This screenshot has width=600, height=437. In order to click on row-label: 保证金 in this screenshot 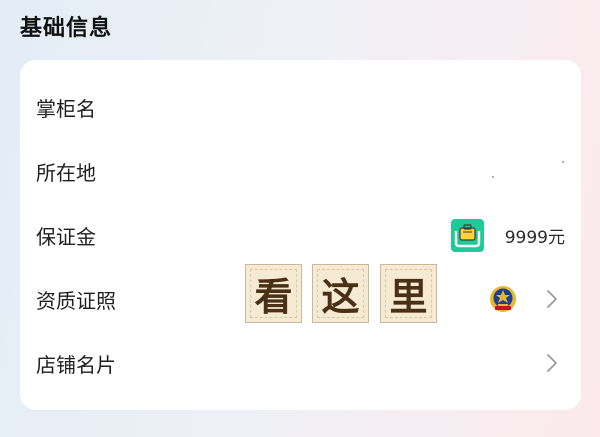, I will do `click(66, 236)`.